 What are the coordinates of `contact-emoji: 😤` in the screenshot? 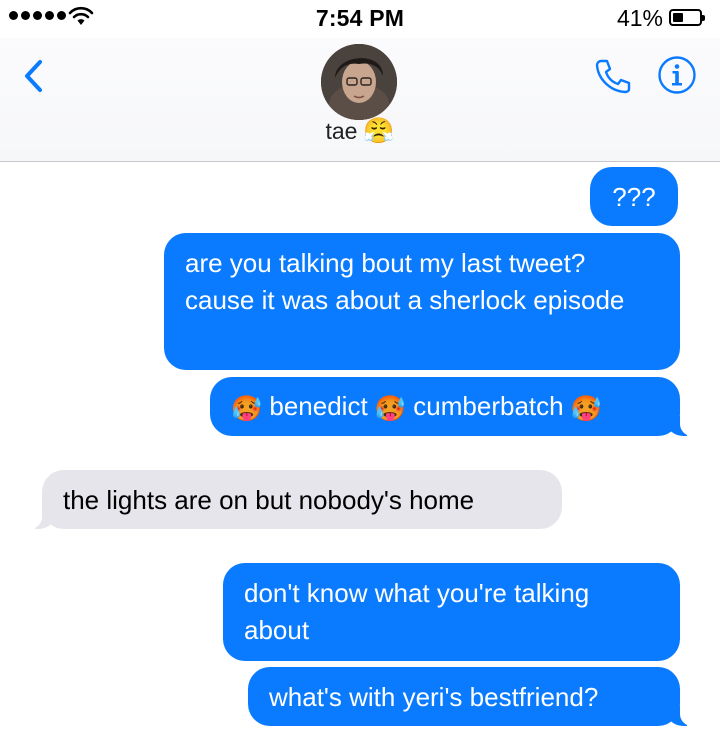 It's located at (379, 131).